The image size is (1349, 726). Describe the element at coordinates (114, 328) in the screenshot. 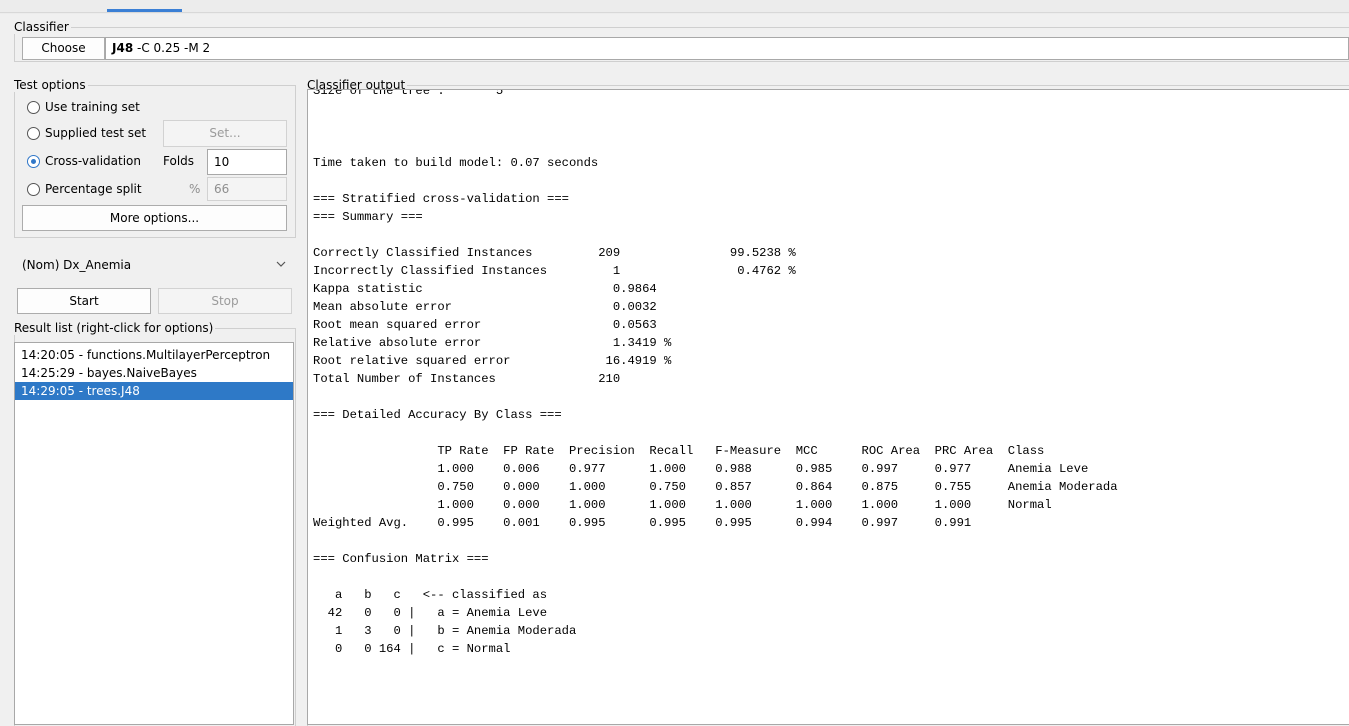

I see `result-list-label: Result list (right-click for options)` at that location.